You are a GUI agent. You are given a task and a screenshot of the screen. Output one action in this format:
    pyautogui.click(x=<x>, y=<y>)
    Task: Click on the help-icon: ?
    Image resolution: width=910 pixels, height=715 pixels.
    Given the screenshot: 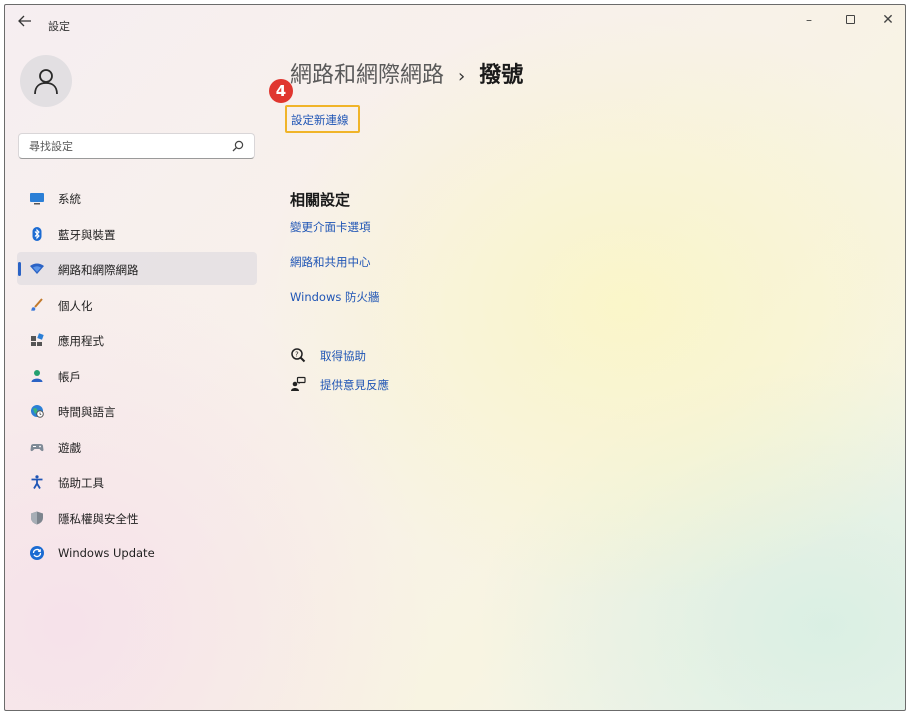 What is the action you would take?
    pyautogui.click(x=298, y=355)
    